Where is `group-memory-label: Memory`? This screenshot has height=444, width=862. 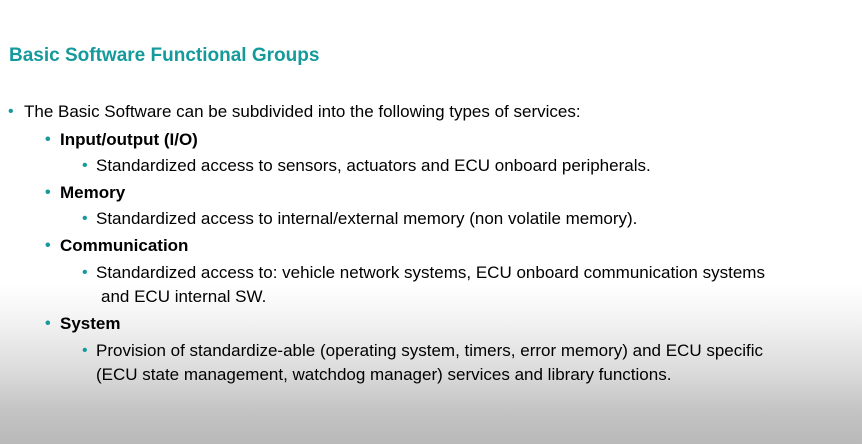 group-memory-label: Memory is located at coordinates (93, 192).